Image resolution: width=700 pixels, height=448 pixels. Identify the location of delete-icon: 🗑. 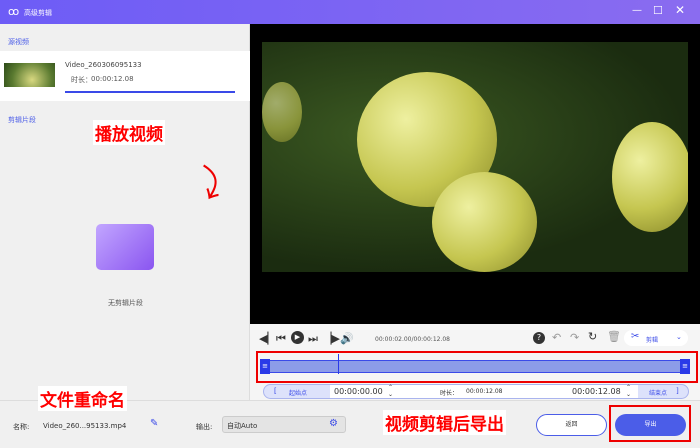
(614, 336).